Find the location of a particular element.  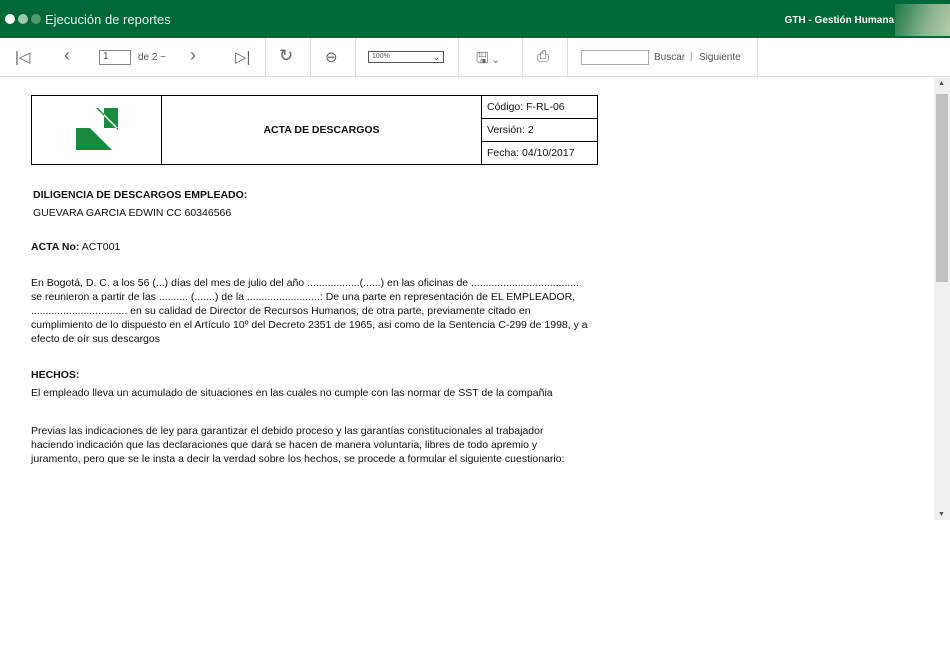

last-page-icon: ▷| is located at coordinates (242, 57).